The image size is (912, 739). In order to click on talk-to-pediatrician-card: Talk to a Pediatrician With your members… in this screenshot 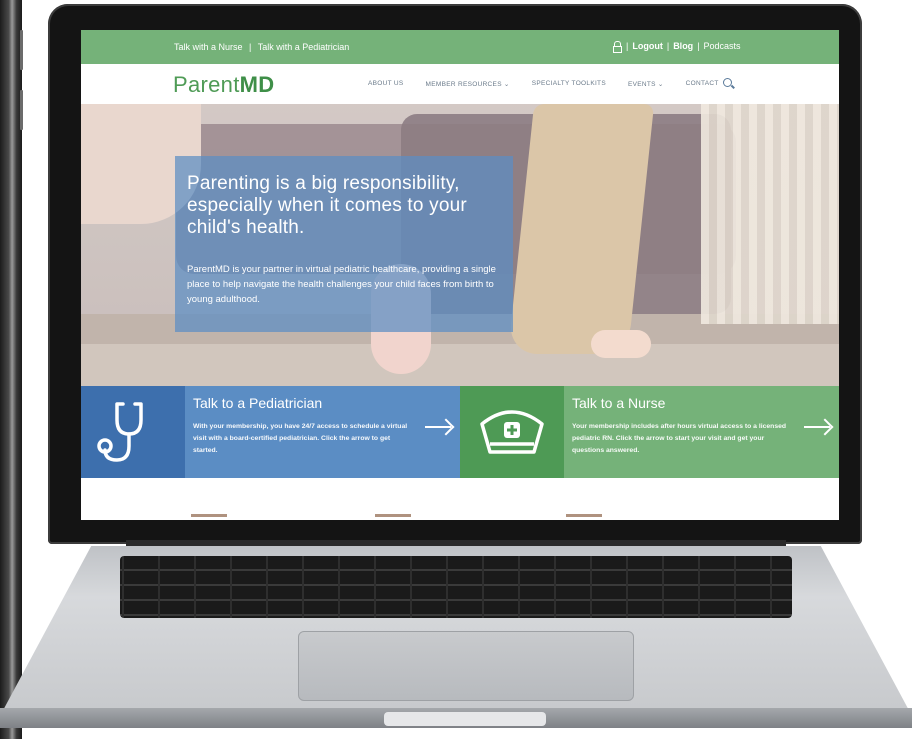, I will do `click(322, 432)`.